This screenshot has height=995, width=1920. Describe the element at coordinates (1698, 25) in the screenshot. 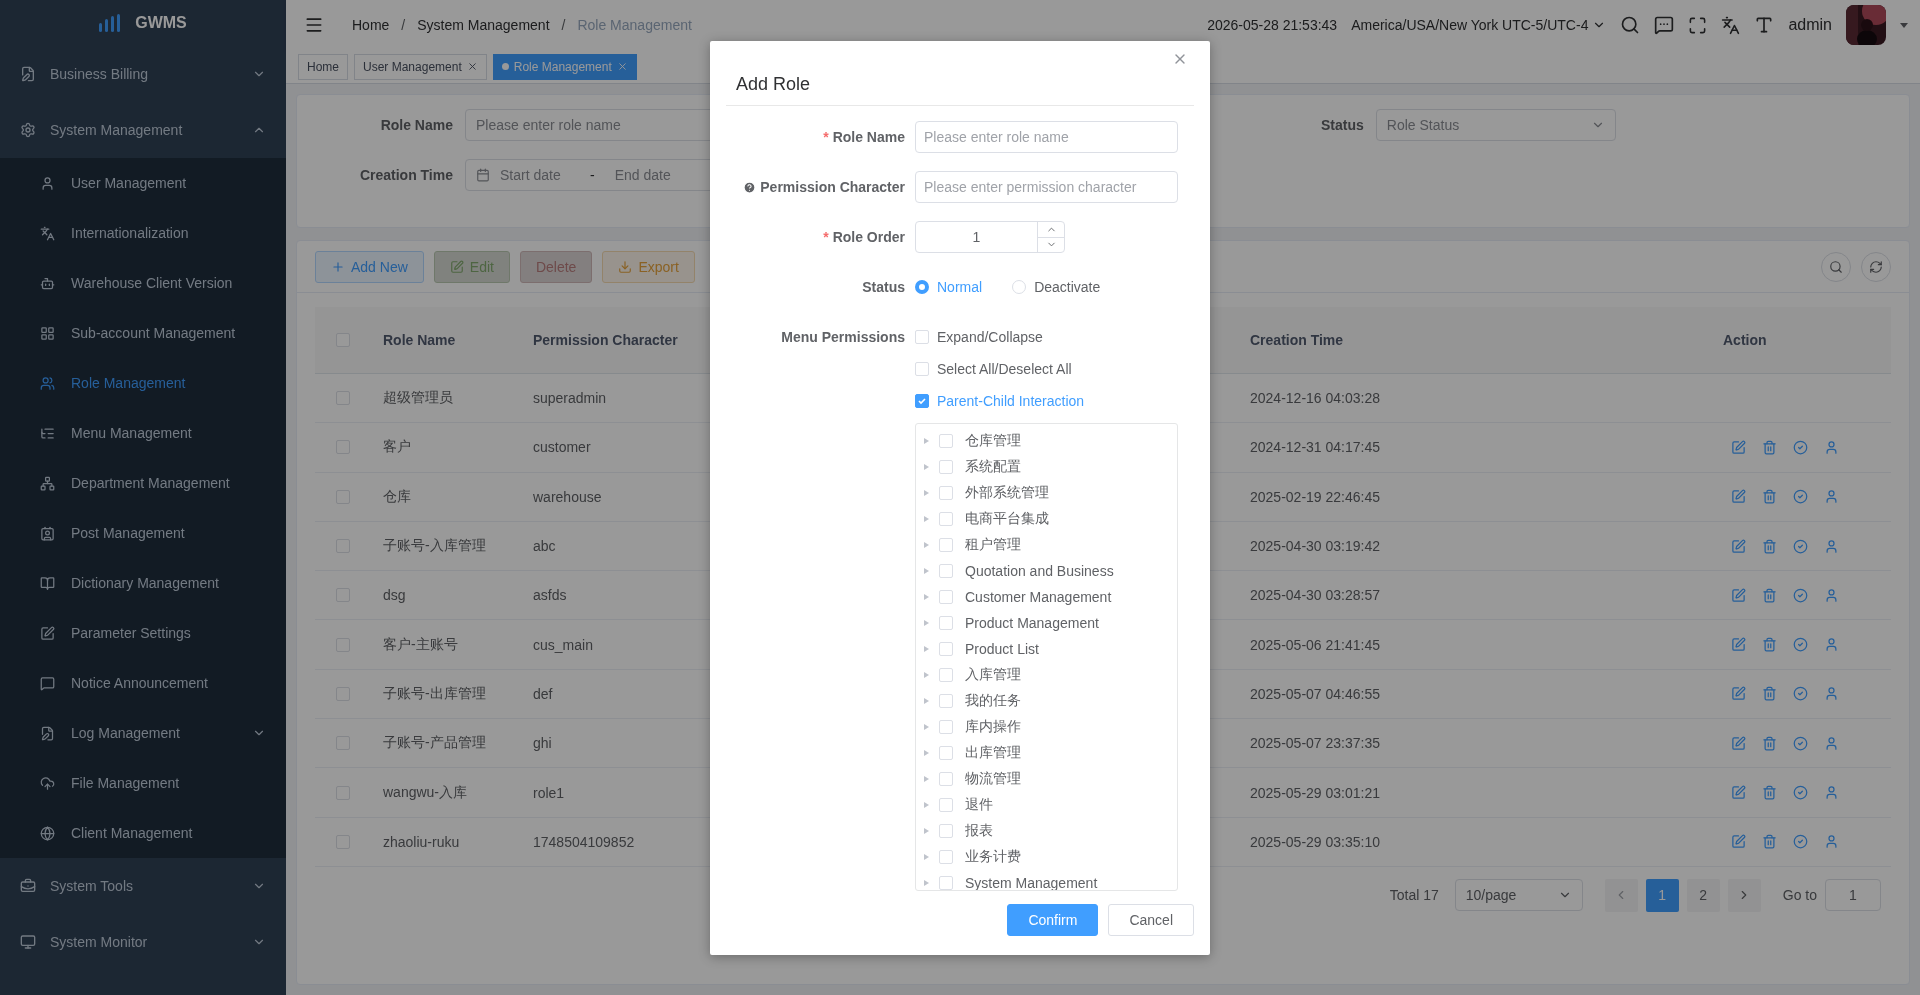

I see `fullscreen-icon` at that location.